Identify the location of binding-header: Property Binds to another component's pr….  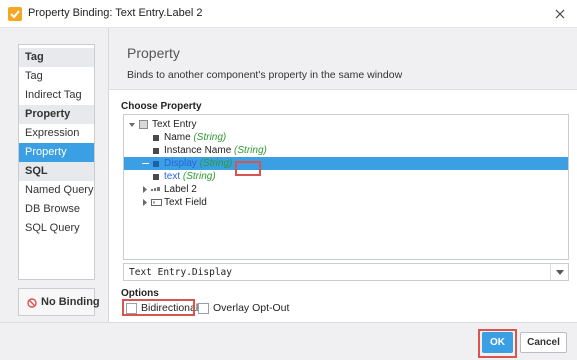
(343, 59).